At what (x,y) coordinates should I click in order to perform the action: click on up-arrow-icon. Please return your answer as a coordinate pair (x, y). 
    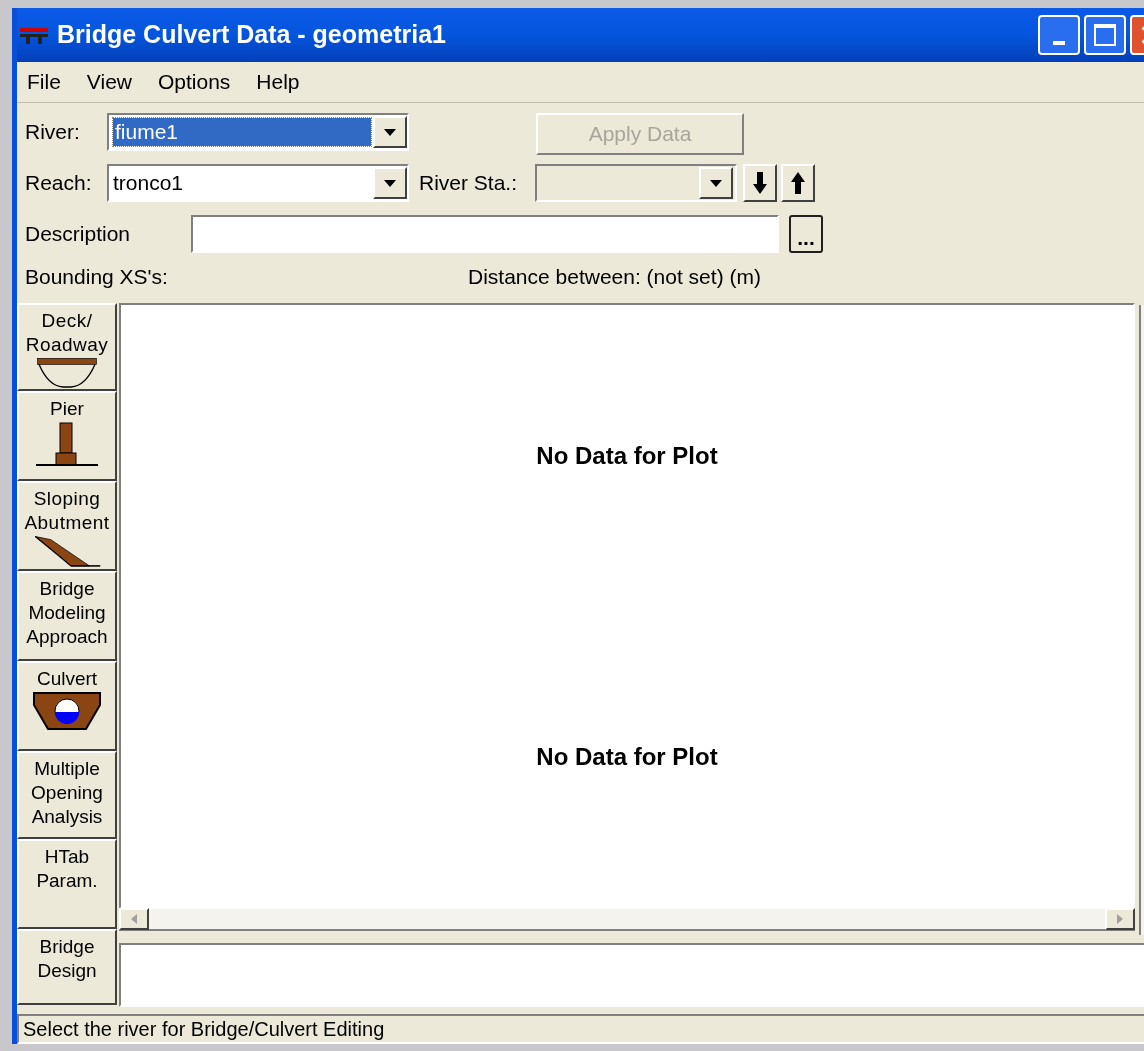
    Looking at the image, I should click on (798, 183).